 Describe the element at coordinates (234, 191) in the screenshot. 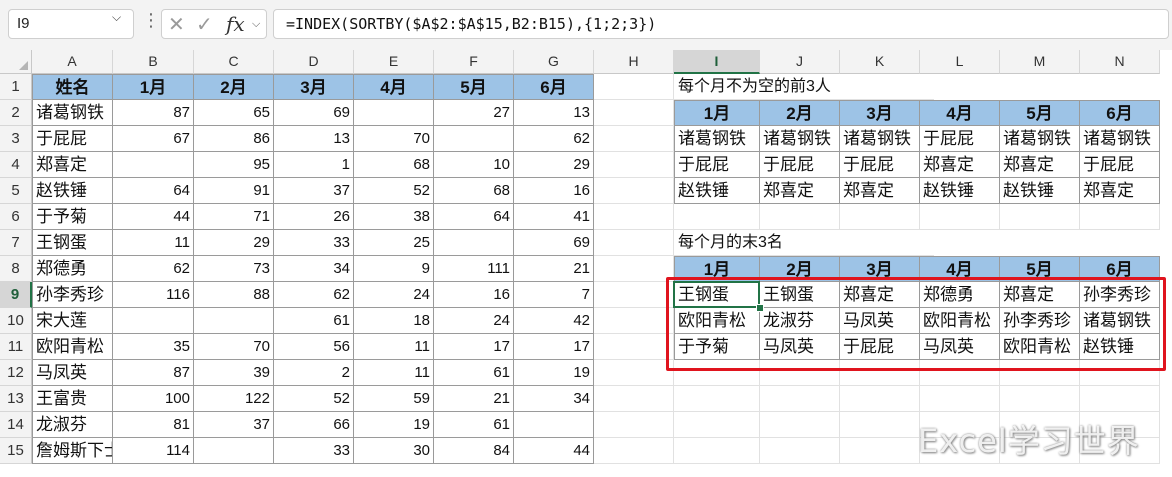

I see `value-cell: 91` at that location.